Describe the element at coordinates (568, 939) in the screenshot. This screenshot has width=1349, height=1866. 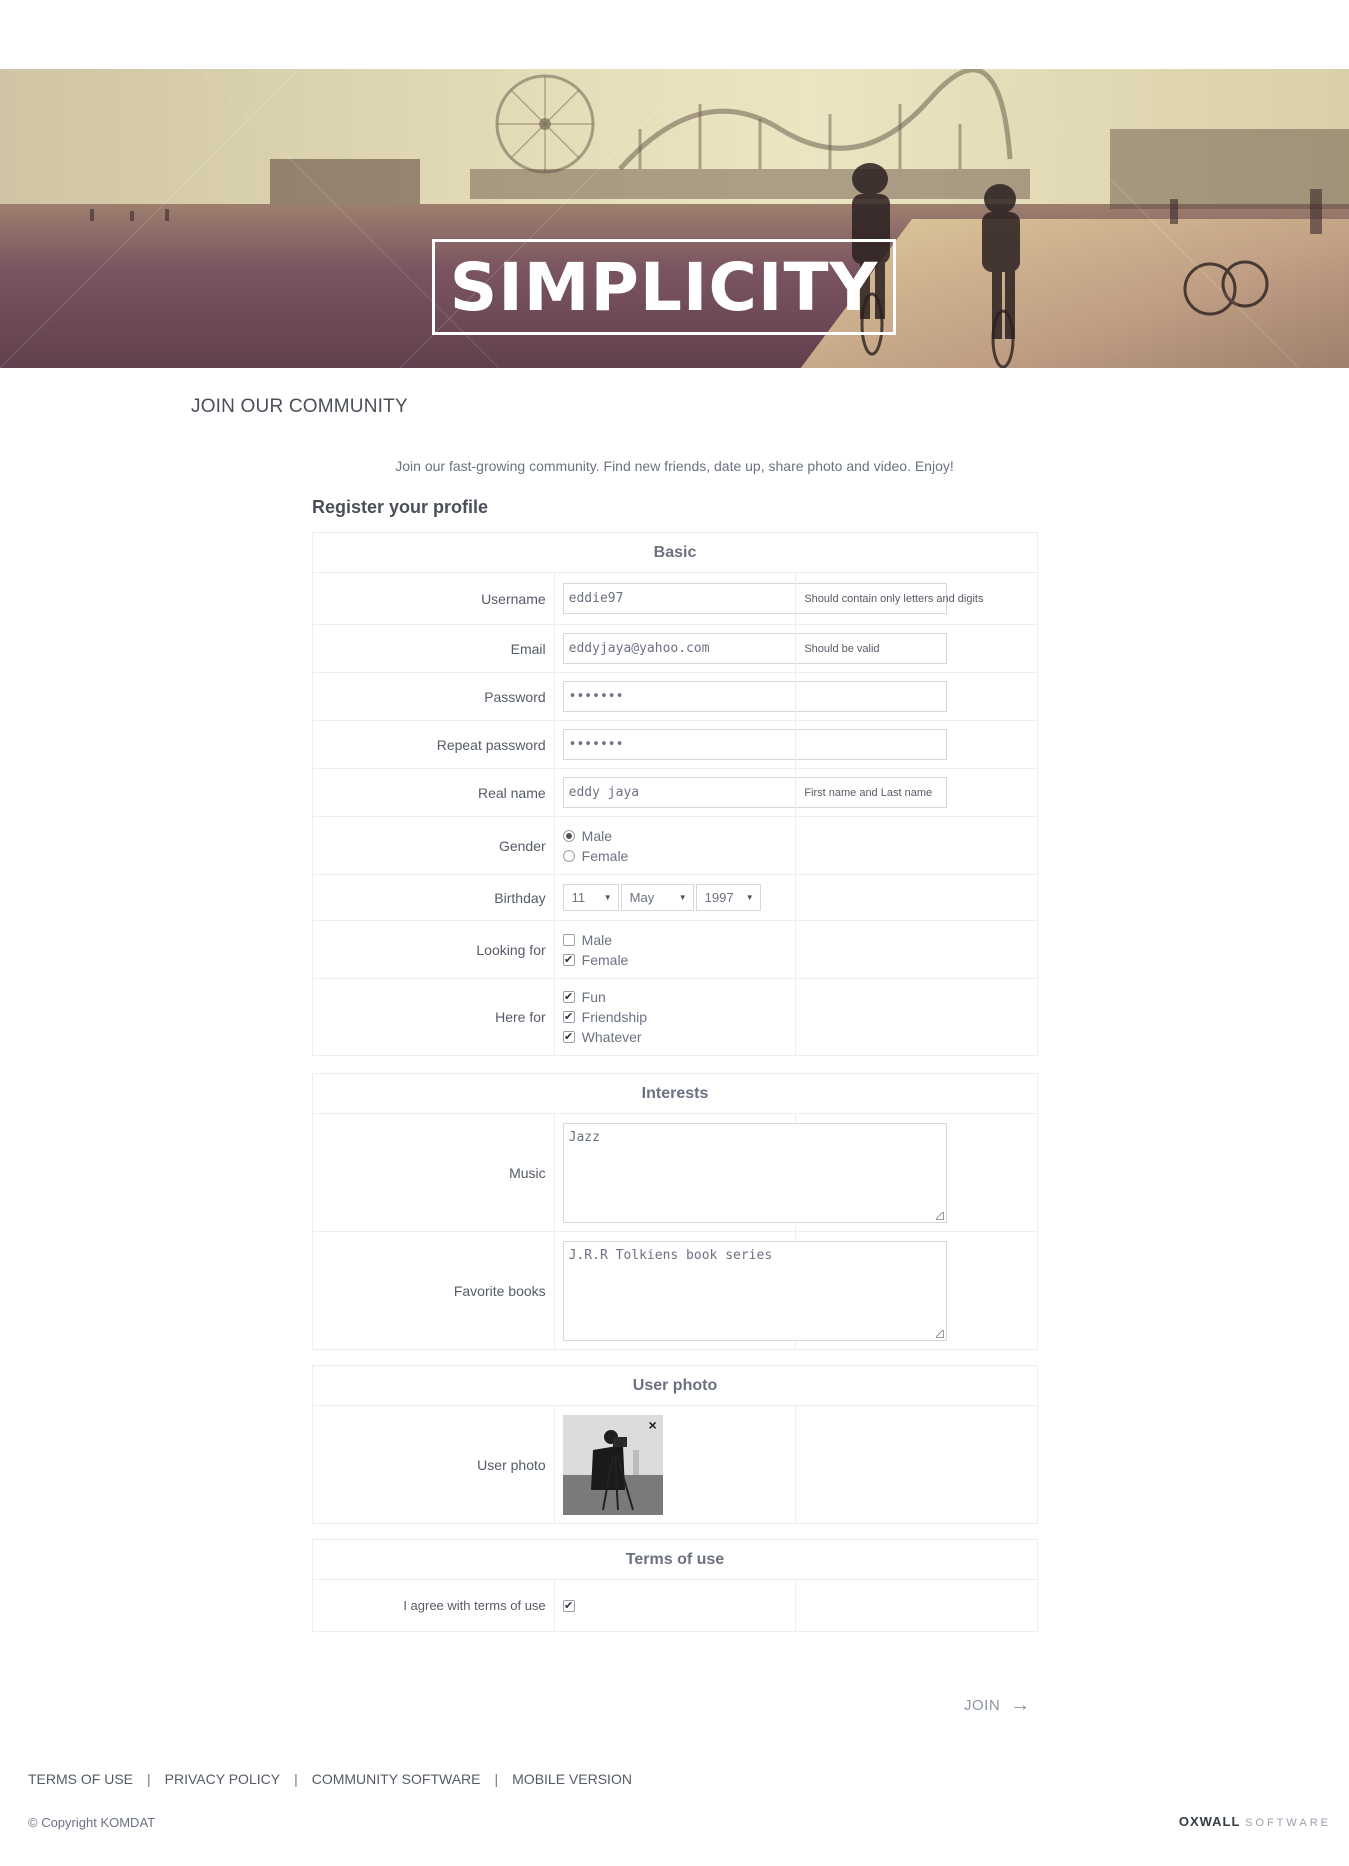
I see `looking-for-male-checkbox` at that location.